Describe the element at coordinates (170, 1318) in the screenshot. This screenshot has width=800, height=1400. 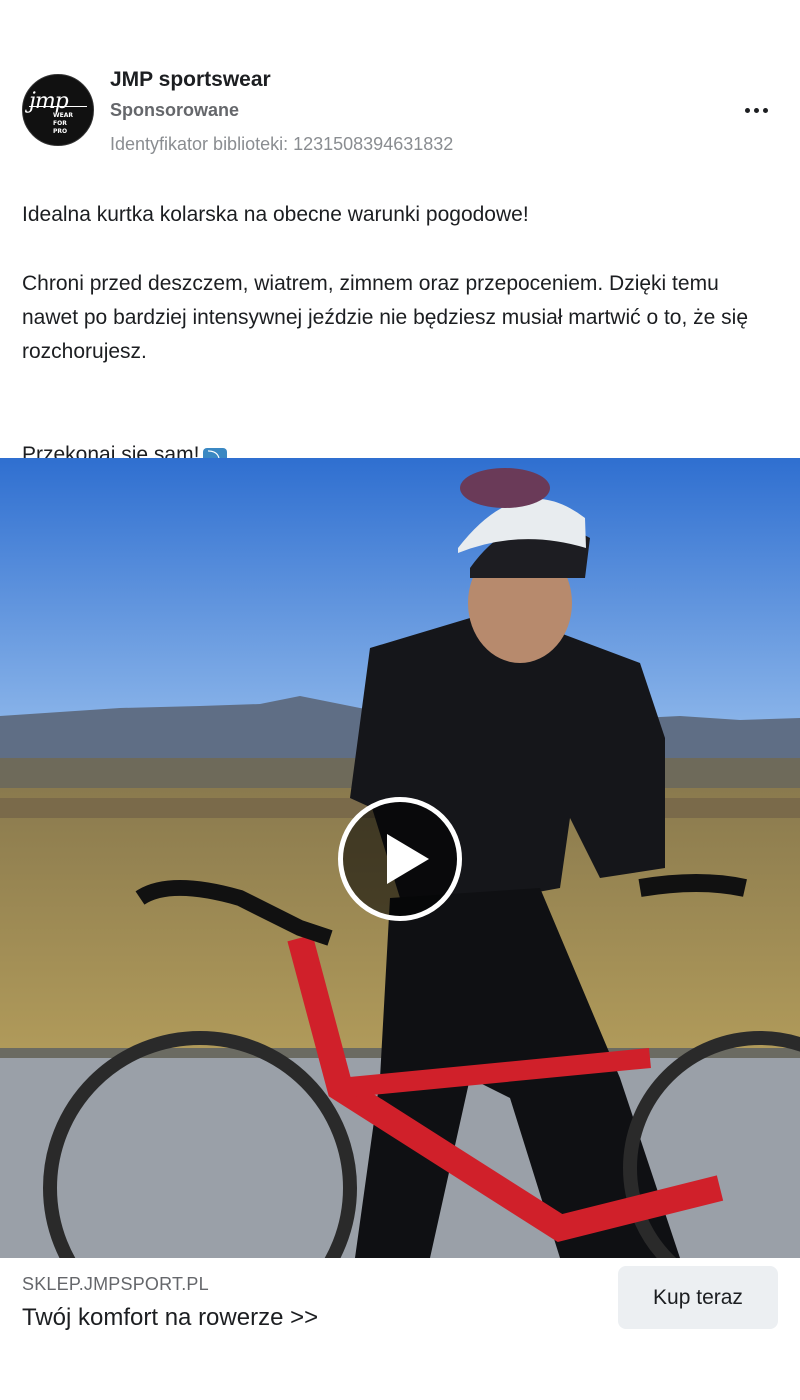
I see `cta-headline: Twój komfort na rowerze >>` at that location.